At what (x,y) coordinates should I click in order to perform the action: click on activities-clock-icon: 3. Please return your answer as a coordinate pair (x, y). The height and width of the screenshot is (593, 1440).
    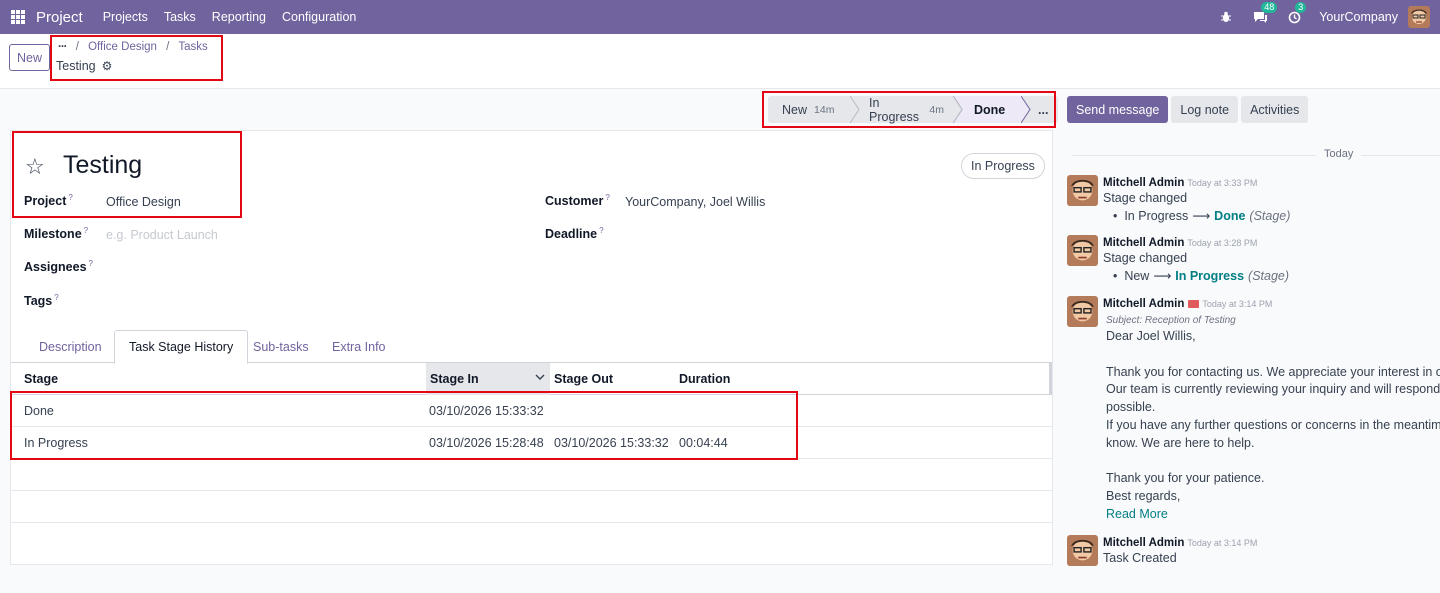
    Looking at the image, I should click on (1296, 13).